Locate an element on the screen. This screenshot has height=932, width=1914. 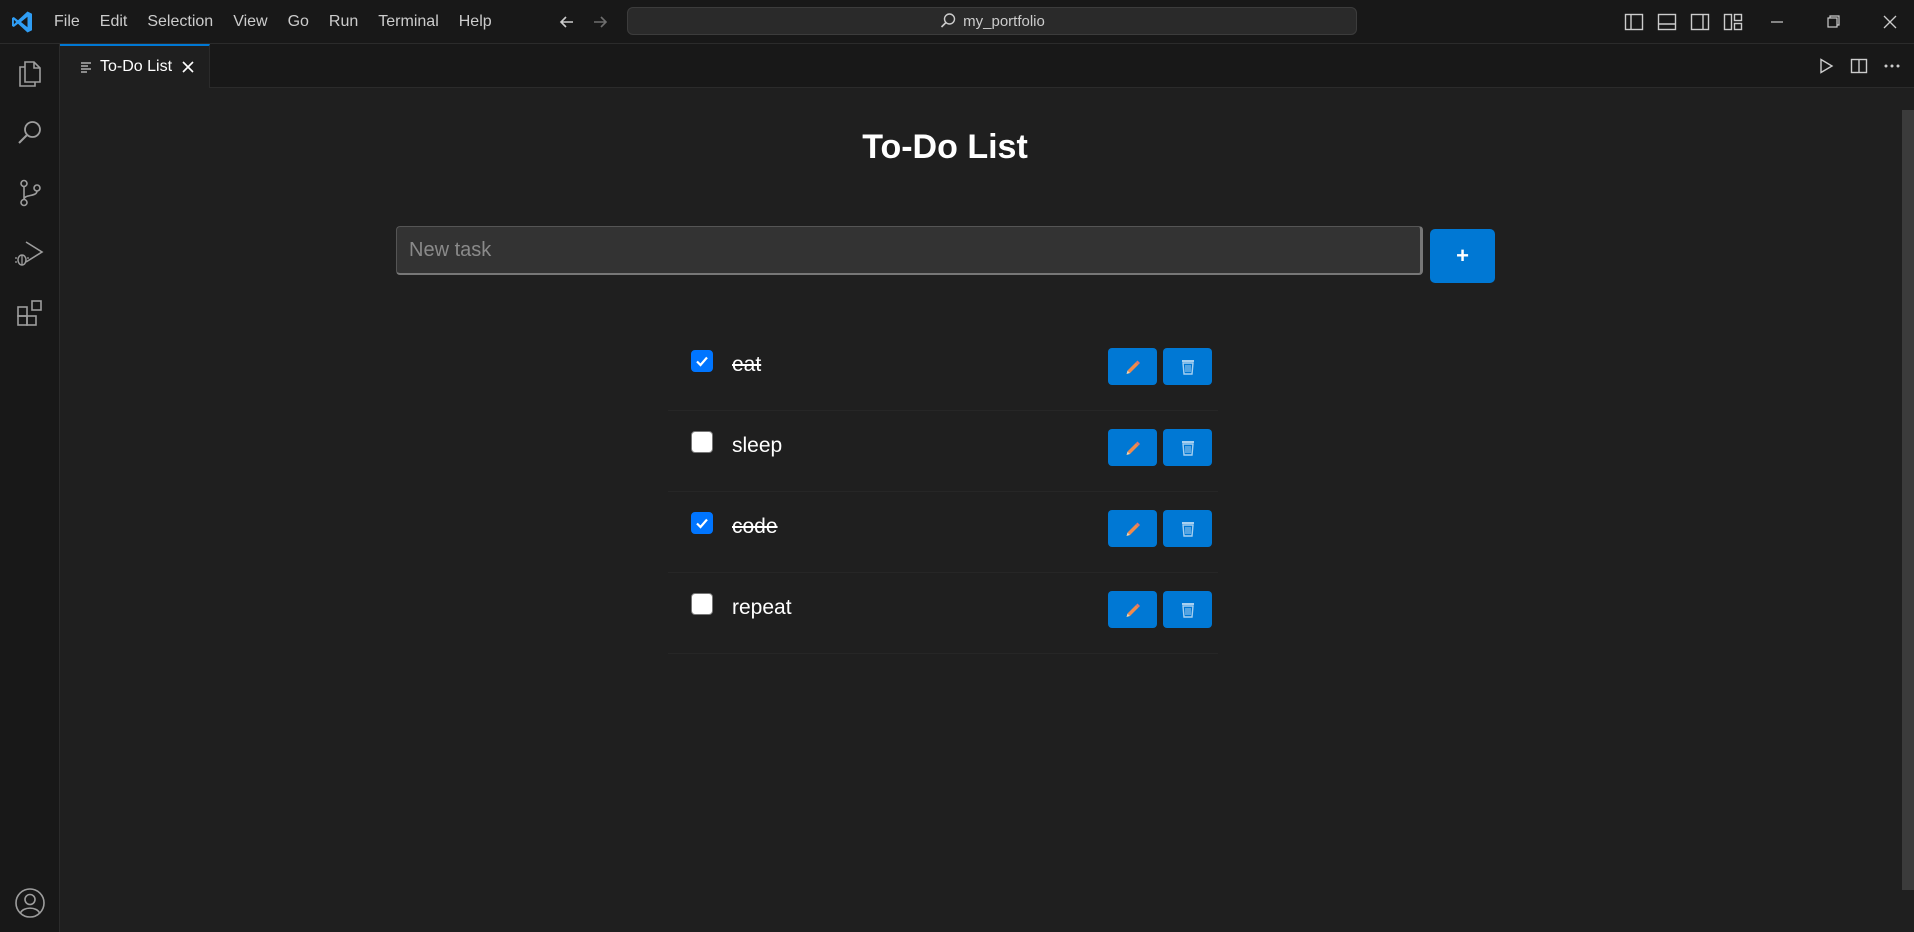
account-icon is located at coordinates (30, 903).